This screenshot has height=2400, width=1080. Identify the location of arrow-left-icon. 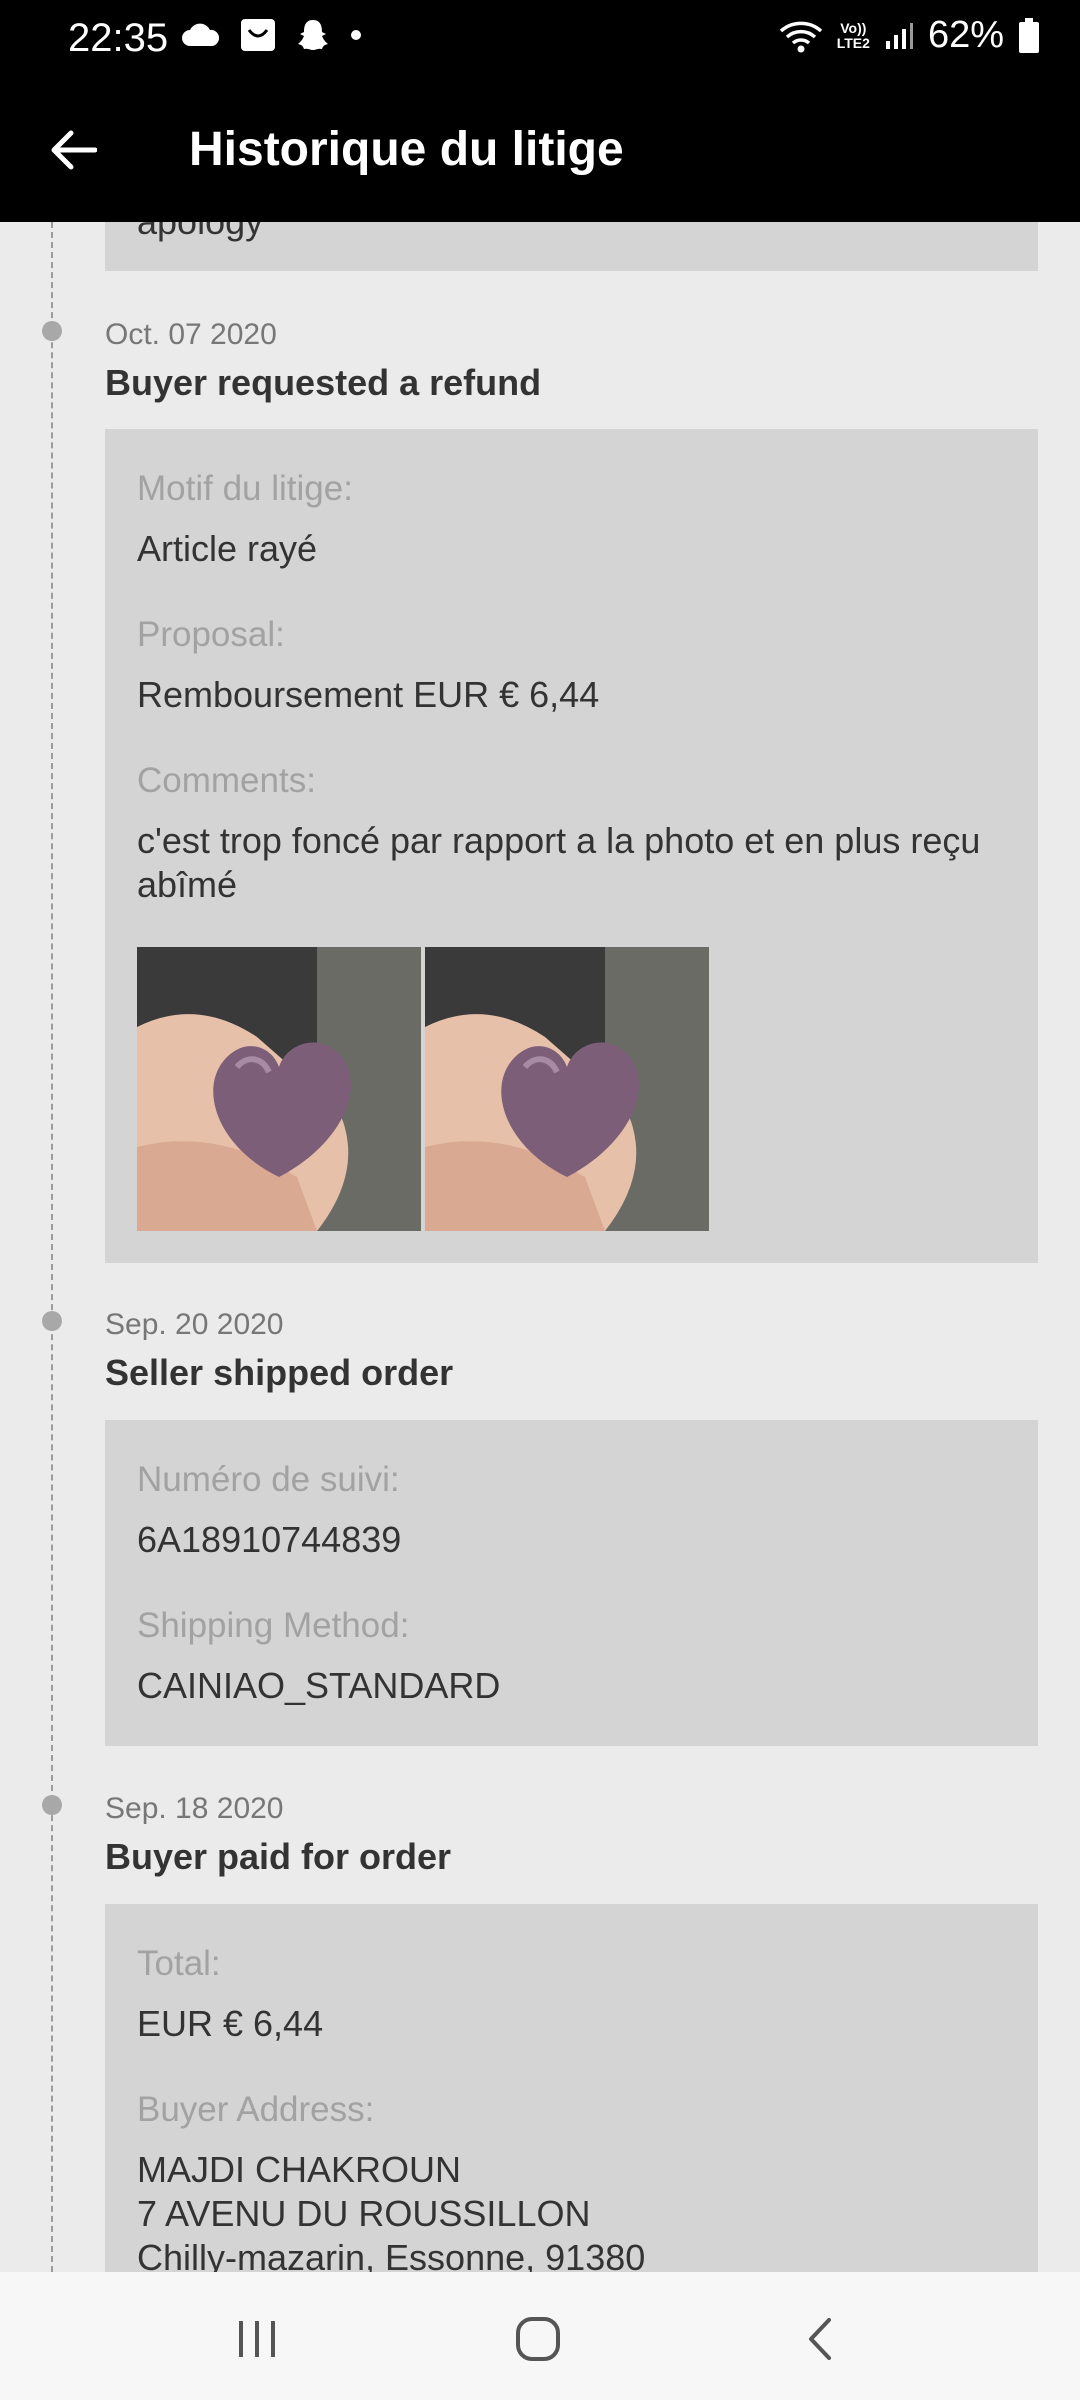
(74, 150).